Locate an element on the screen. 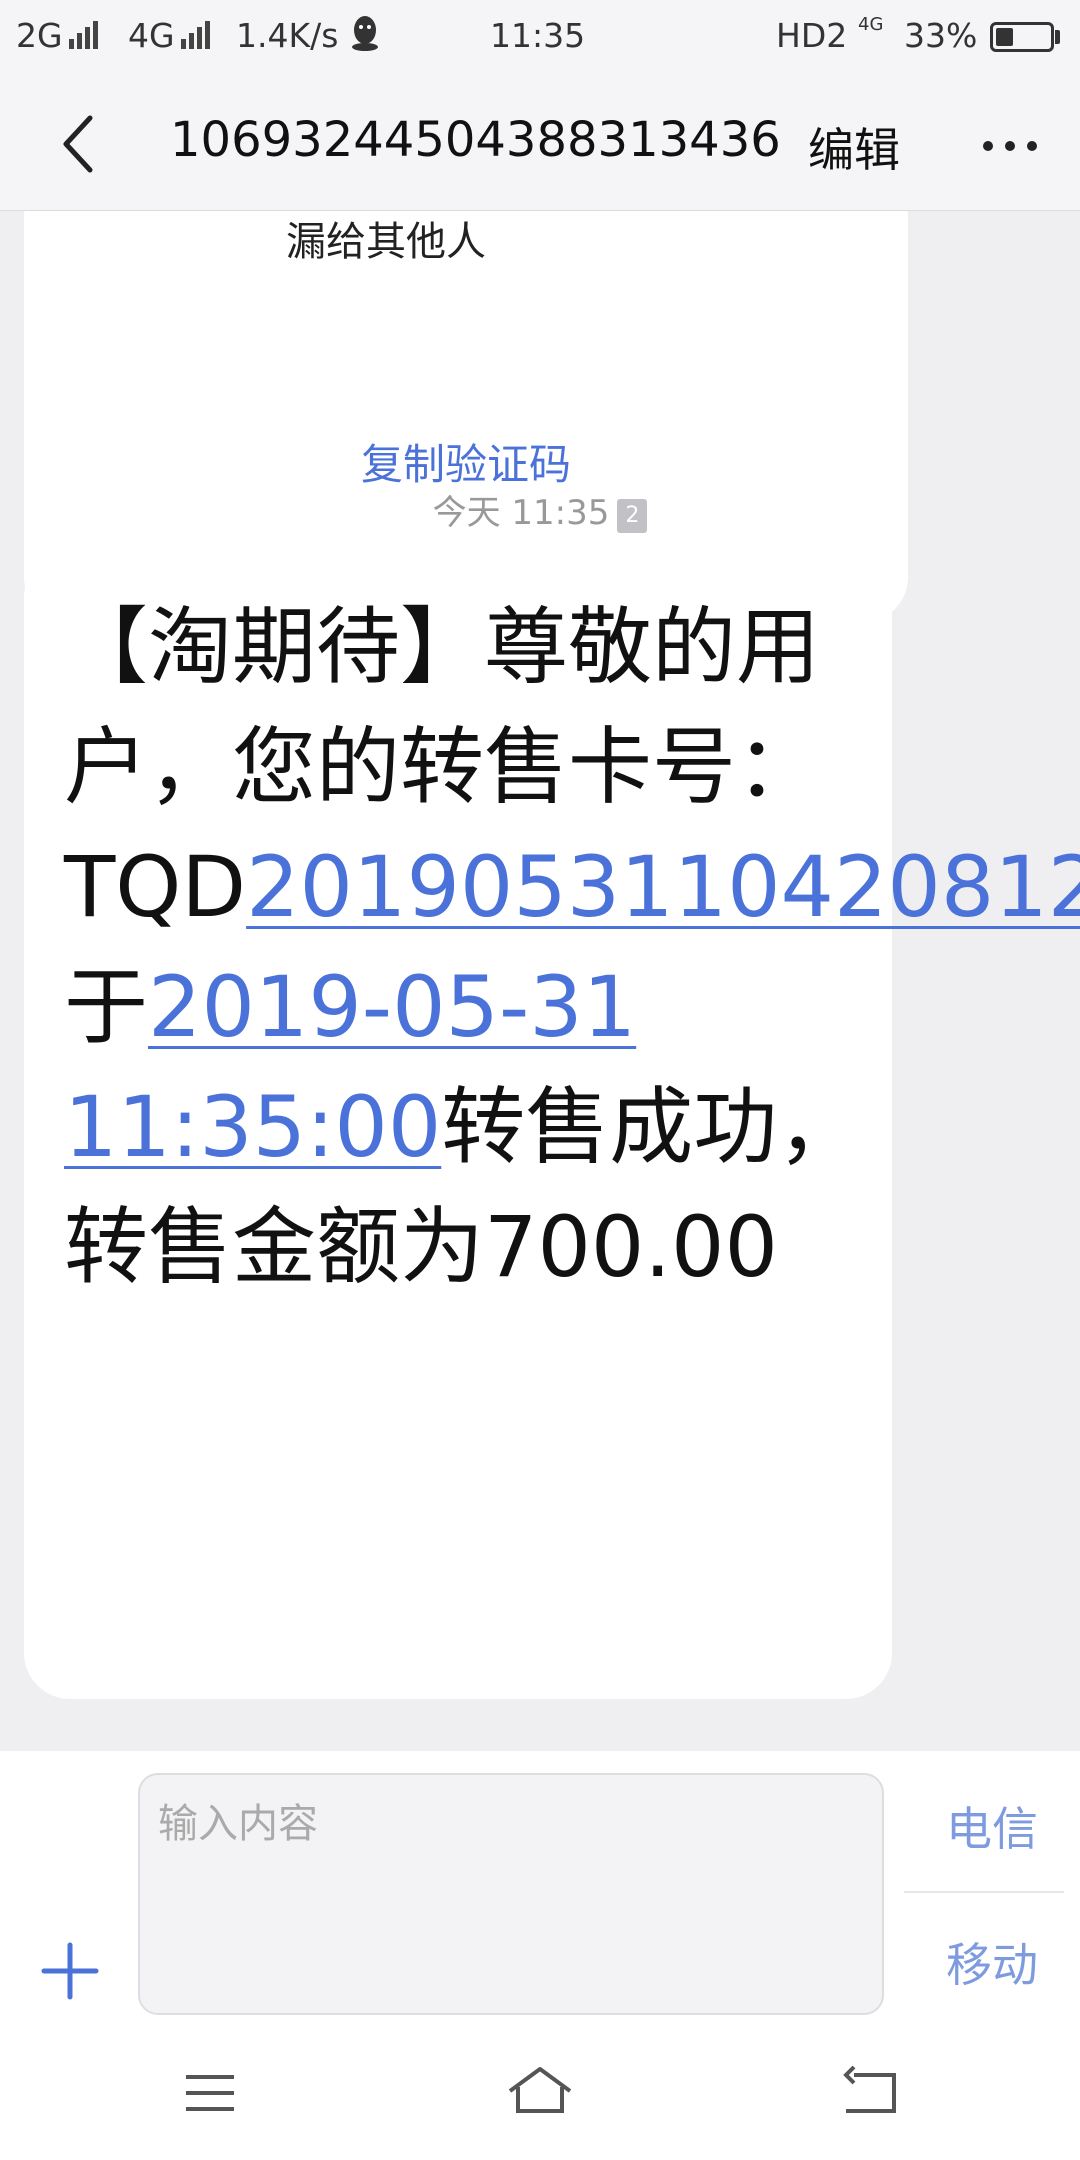 The height and width of the screenshot is (2160, 1080). hd-network: 4G is located at coordinates (871, 24).